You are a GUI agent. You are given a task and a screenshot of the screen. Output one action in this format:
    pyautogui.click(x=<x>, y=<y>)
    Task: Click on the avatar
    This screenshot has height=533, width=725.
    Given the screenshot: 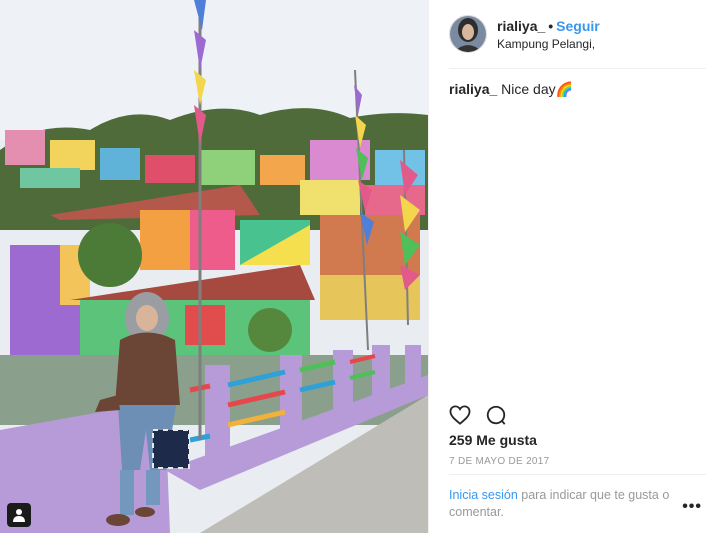 What is the action you would take?
    pyautogui.click(x=468, y=34)
    